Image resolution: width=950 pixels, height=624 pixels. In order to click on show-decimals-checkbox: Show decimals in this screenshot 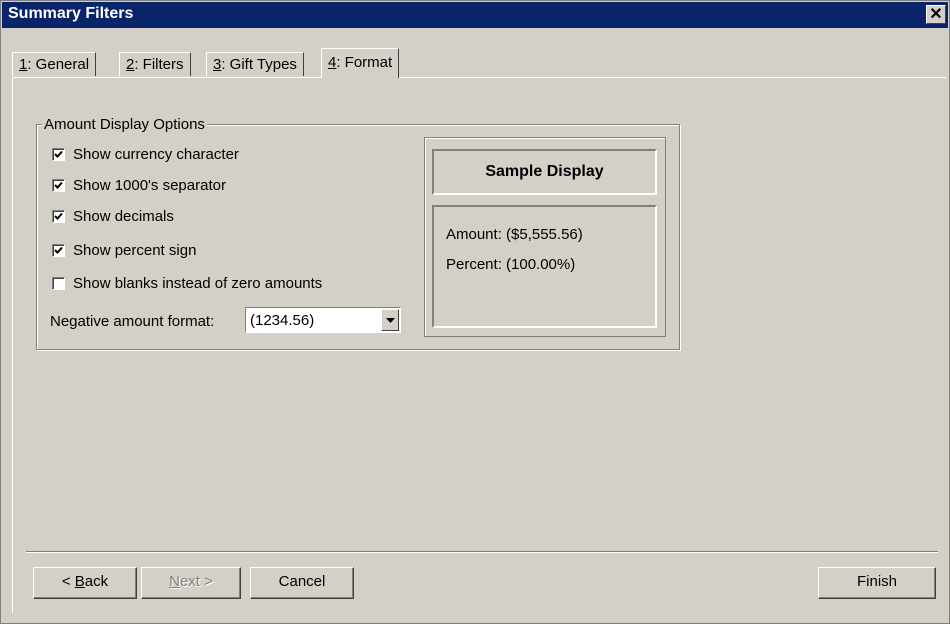, I will do `click(113, 216)`.